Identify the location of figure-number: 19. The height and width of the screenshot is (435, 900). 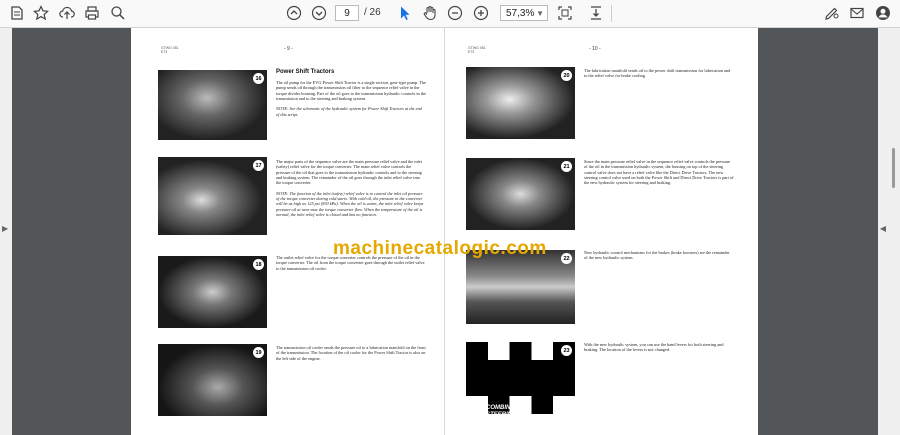
(258, 352).